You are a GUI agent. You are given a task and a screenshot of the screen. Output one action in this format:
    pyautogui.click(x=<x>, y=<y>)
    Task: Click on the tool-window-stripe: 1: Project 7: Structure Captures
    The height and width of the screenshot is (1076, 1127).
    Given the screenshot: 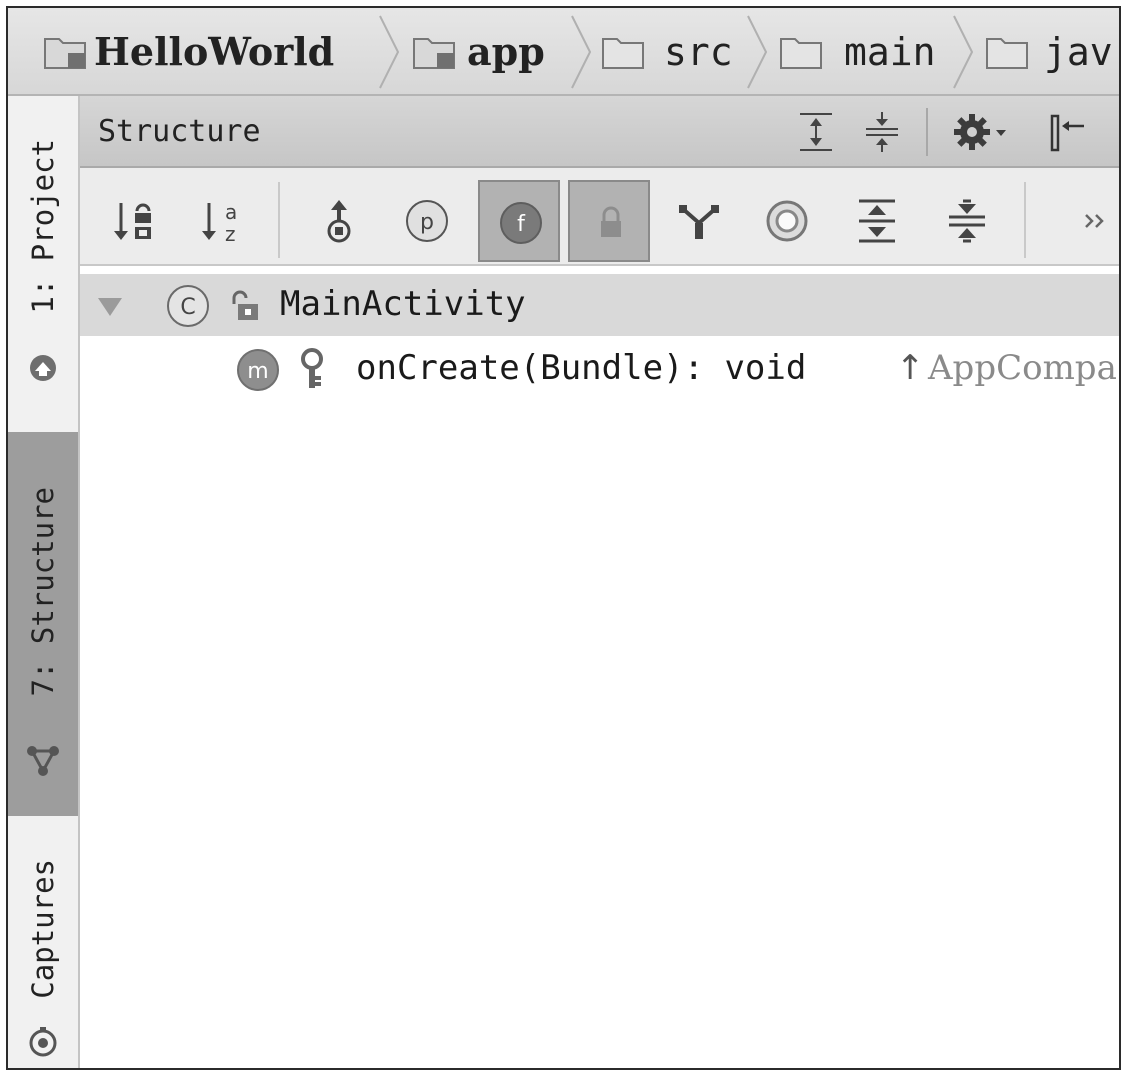 What is the action you would take?
    pyautogui.click(x=44, y=582)
    